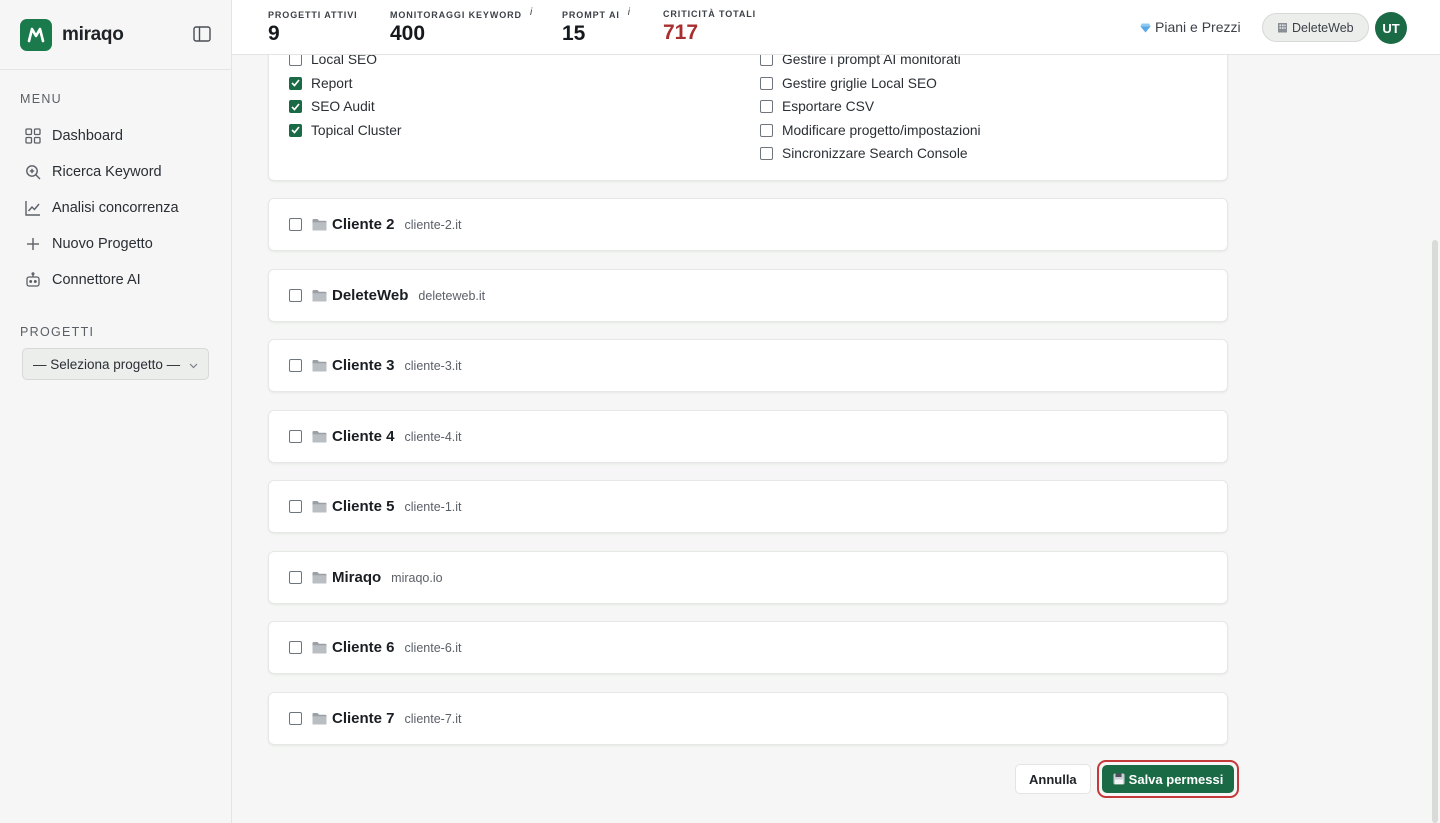  Describe the element at coordinates (313, 15) in the screenshot. I see `stat-label: PROGETTI ATTIVI` at that location.